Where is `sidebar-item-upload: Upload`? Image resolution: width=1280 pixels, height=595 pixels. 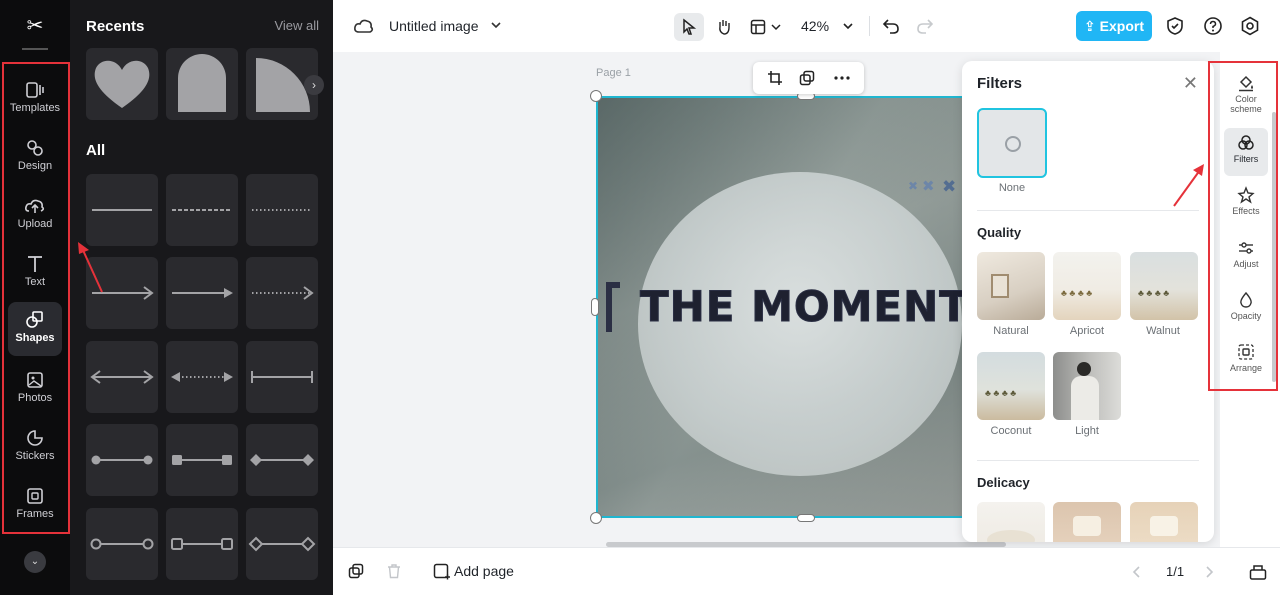 sidebar-item-upload: Upload is located at coordinates (35, 215).